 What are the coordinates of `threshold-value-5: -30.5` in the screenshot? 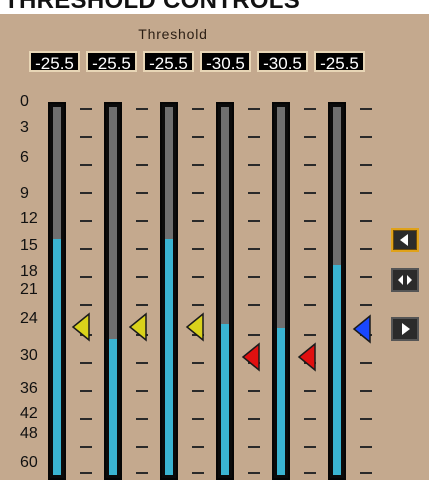 It's located at (282, 61).